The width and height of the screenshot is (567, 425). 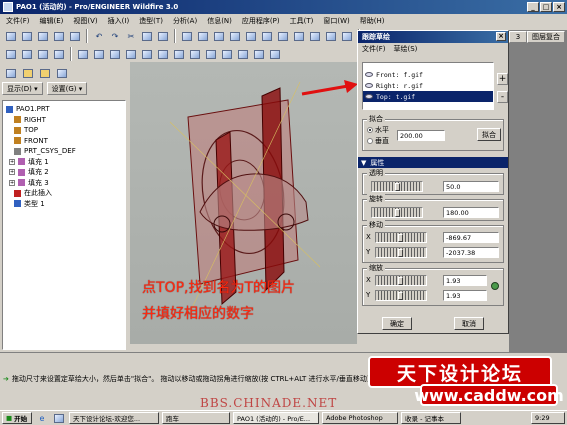 I want to click on layer-tab: 3, so click(x=518, y=37).